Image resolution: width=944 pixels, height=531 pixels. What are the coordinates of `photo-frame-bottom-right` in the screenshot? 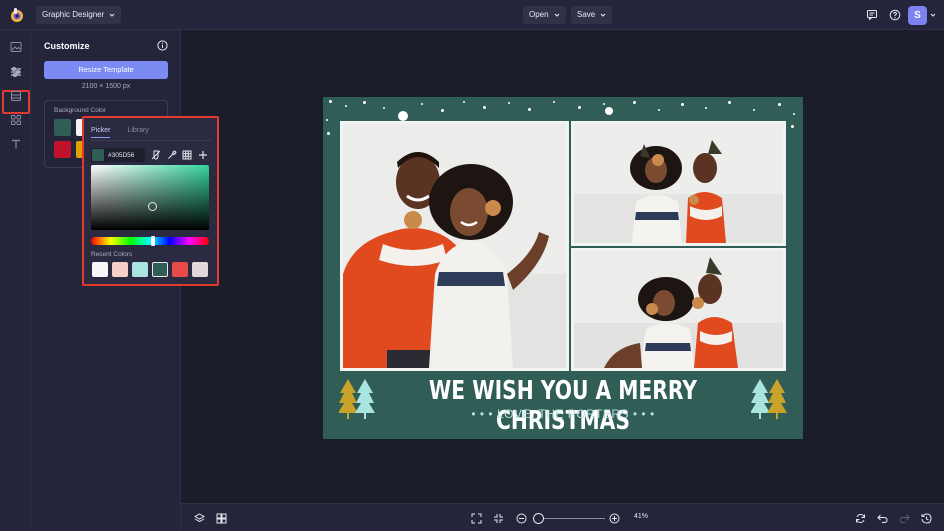 It's located at (678, 309).